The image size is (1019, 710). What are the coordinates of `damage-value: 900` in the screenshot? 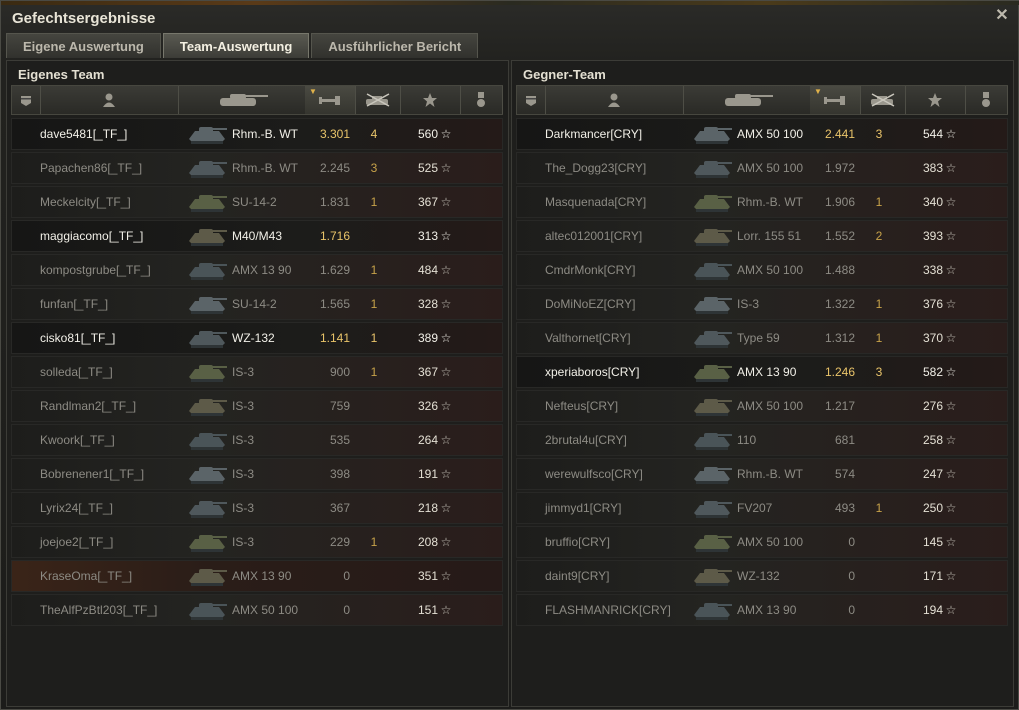 It's located at (339, 372).